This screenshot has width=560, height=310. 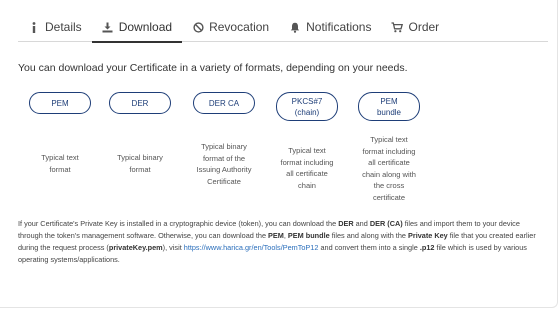 I want to click on format-pem-description: Typical text format, so click(x=60, y=163).